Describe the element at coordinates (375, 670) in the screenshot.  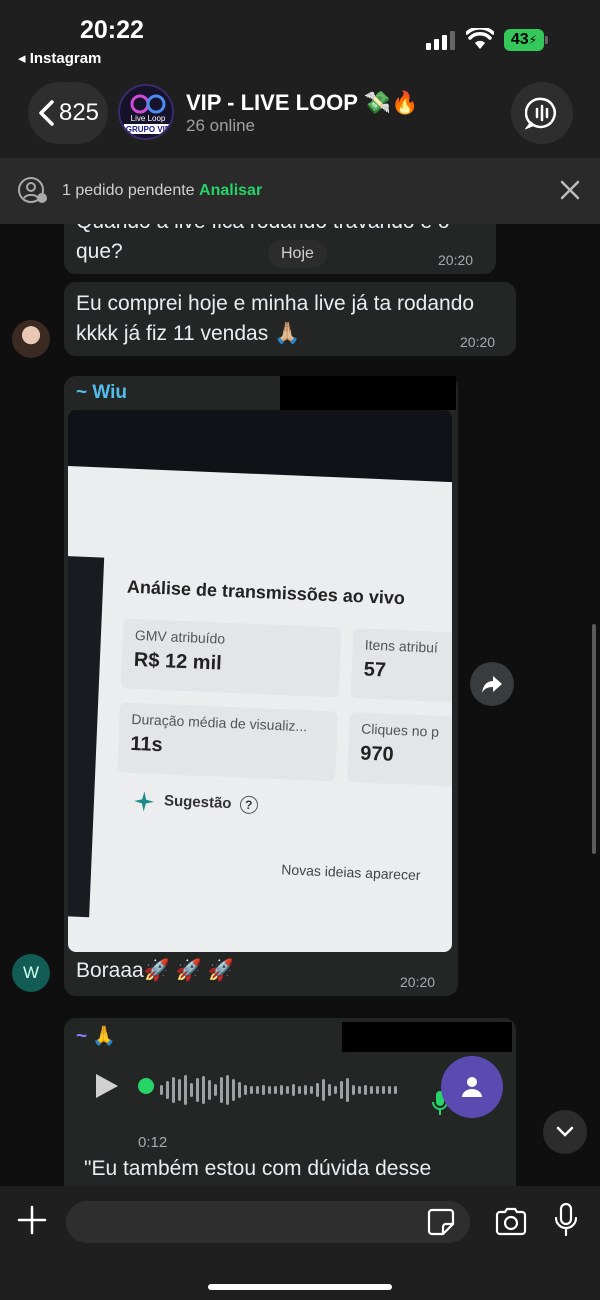
I see `stat-value: 57` at that location.